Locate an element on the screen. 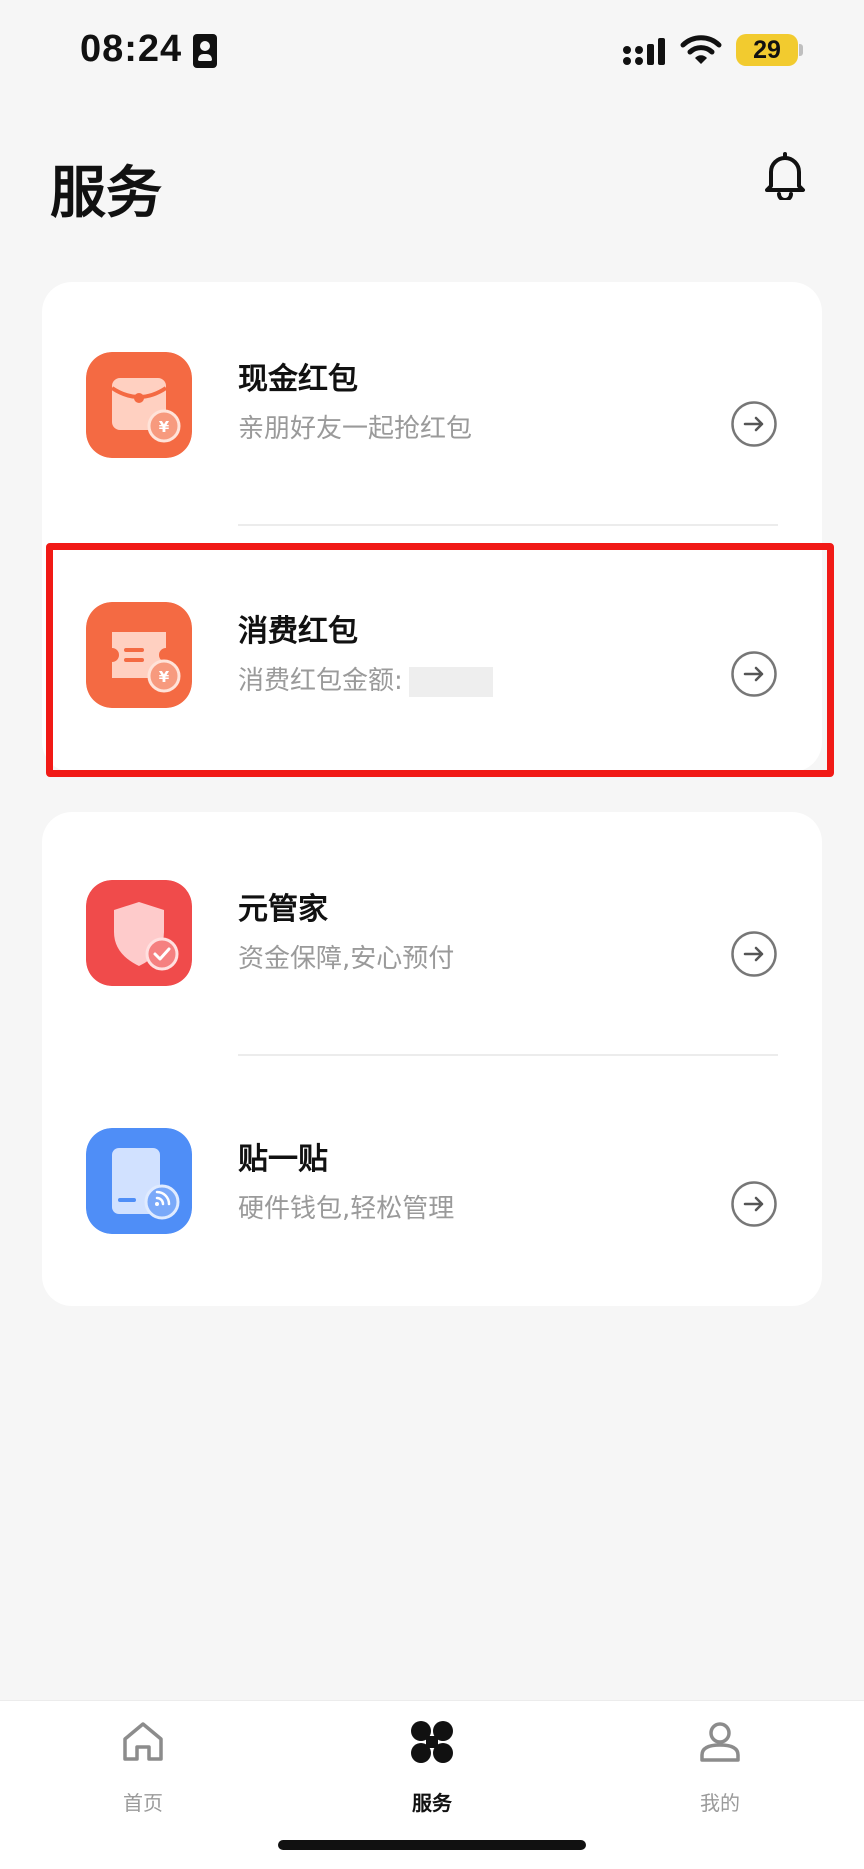 The height and width of the screenshot is (1869, 864). home-indicator is located at coordinates (432, 1845).